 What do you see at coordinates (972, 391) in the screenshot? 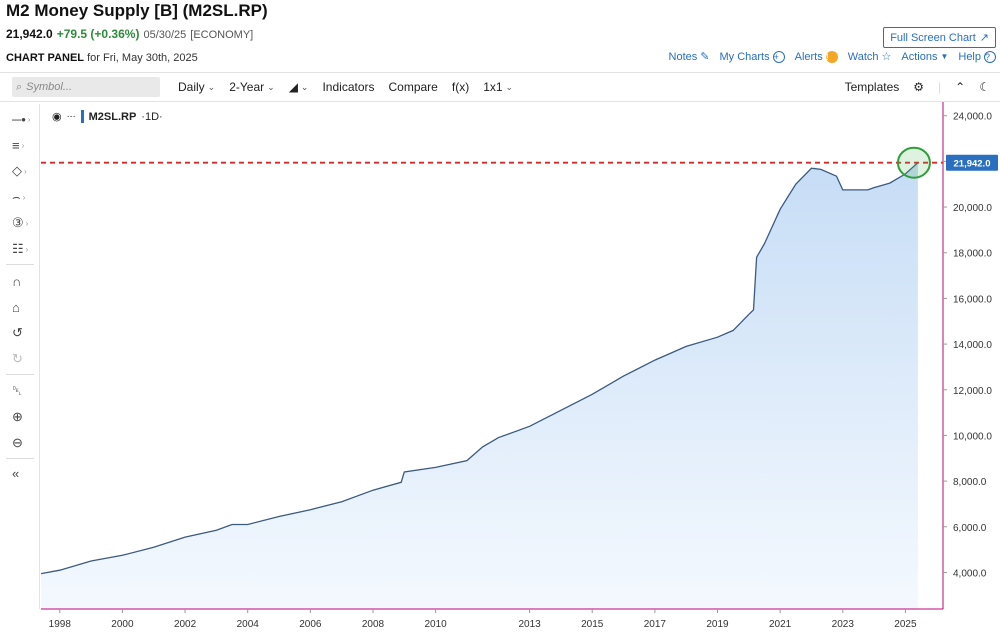
I see `y-tick-label: 12,000.0` at bounding box center [972, 391].